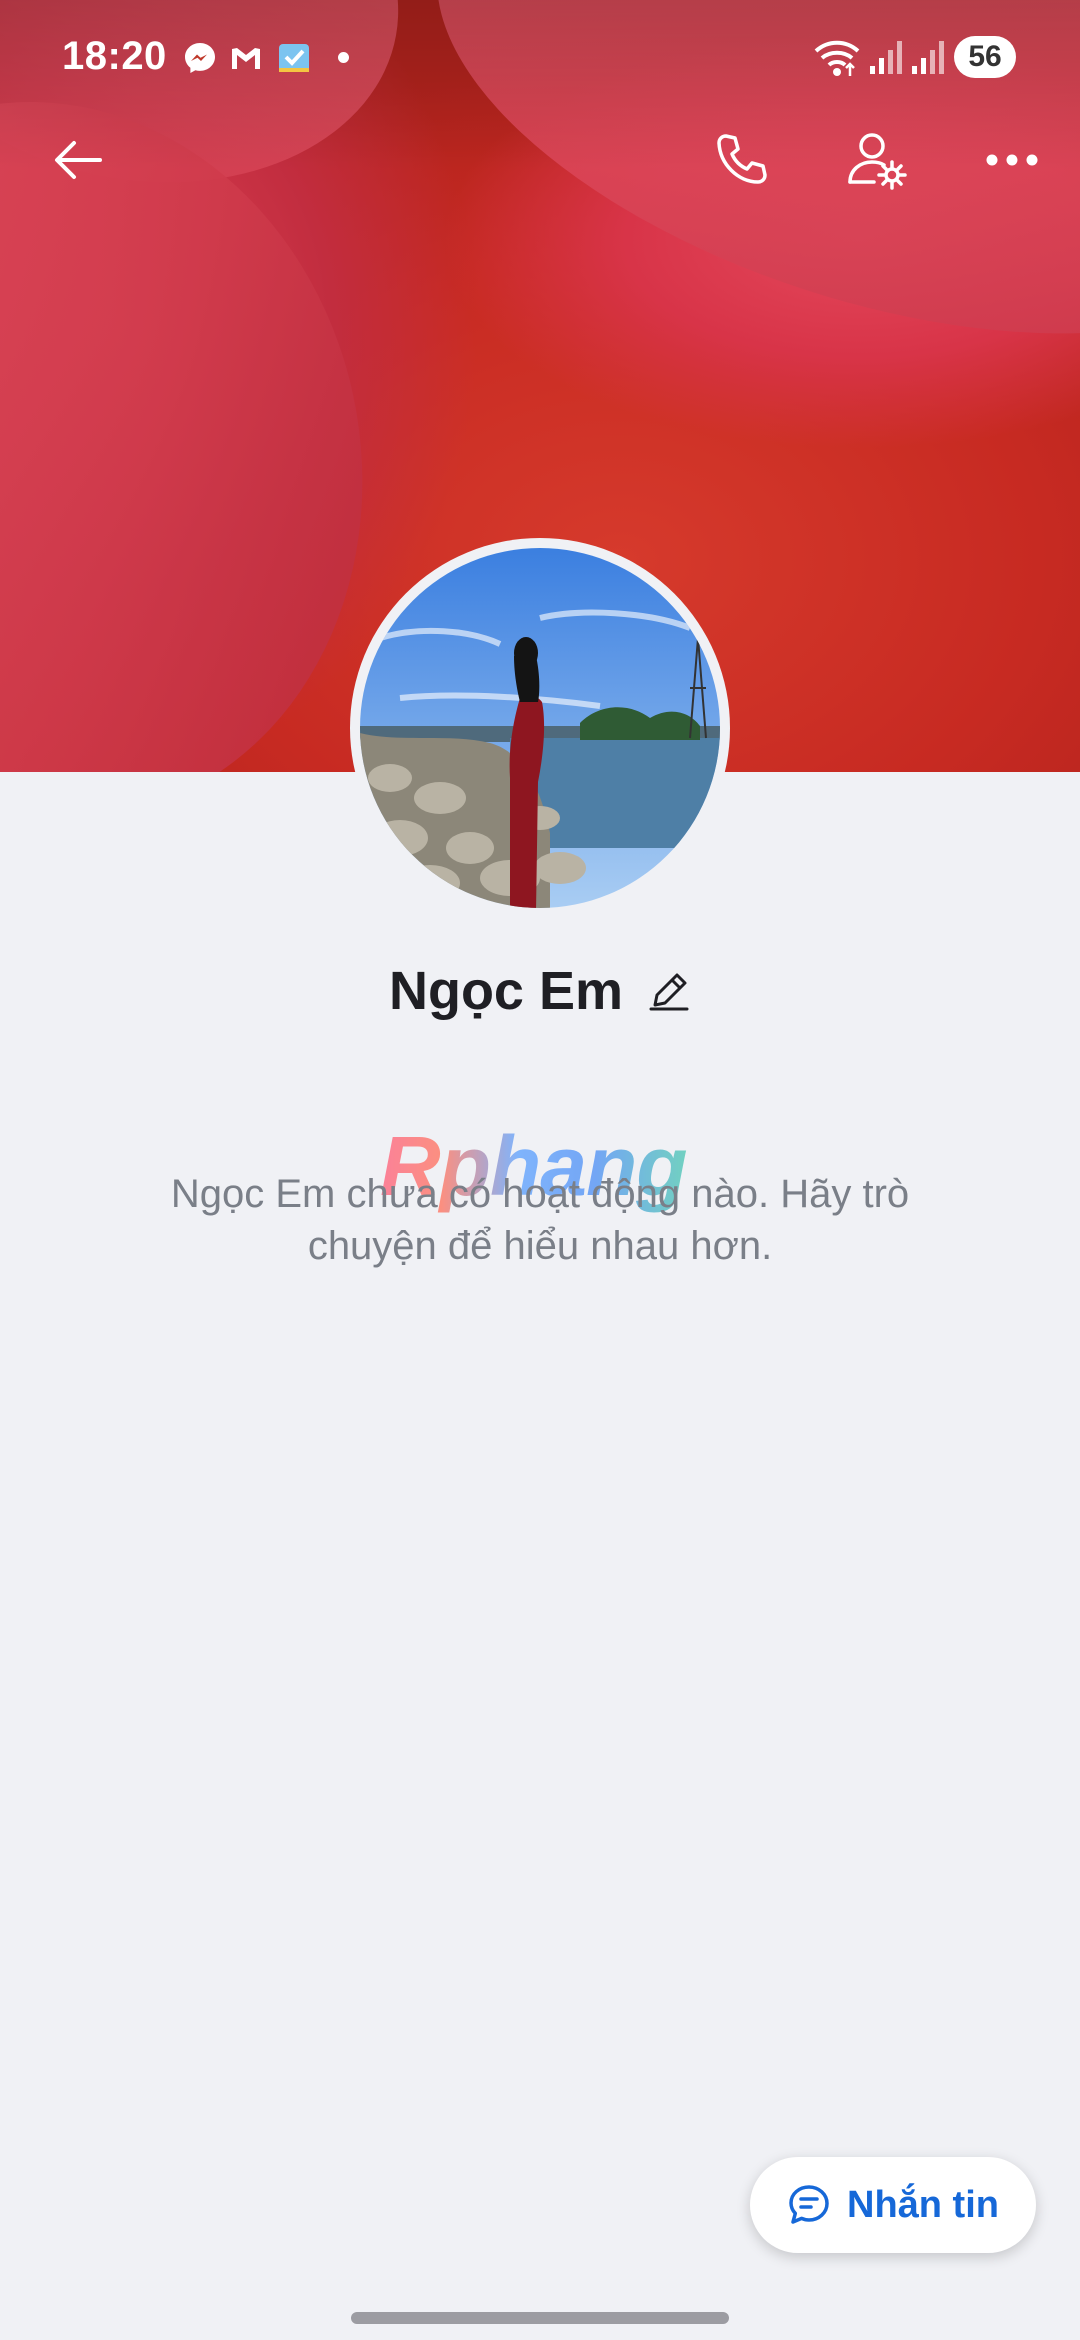 Image resolution: width=1080 pixels, height=2340 pixels. I want to click on phone-icon, so click(742, 159).